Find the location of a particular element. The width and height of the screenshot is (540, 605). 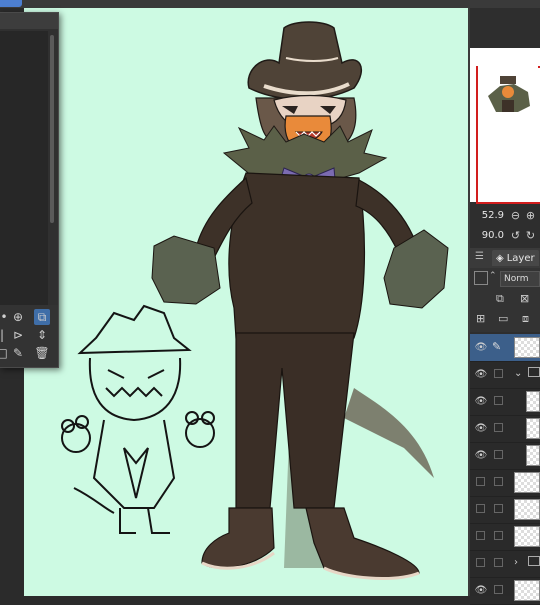

folder-chevron-icon: › is located at coordinates (516, 562).